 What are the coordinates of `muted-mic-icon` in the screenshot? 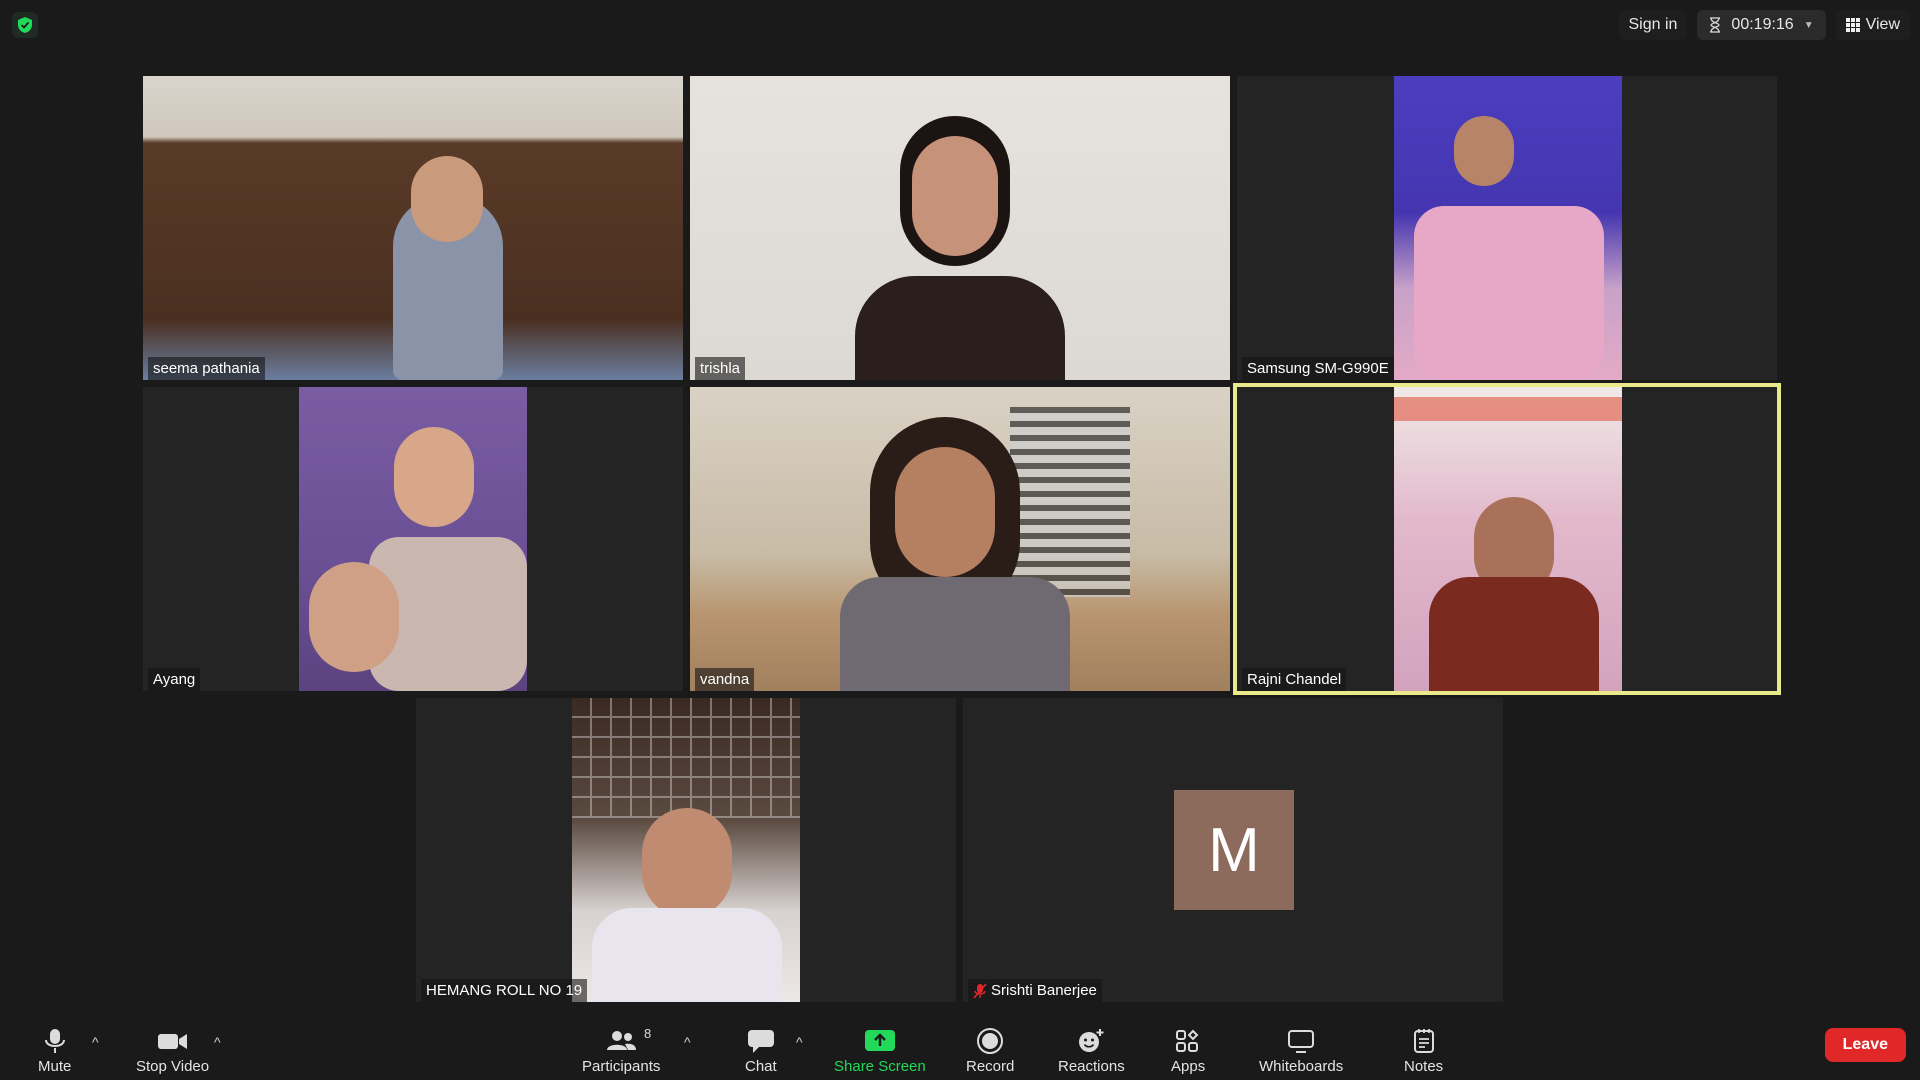 It's located at (980, 990).